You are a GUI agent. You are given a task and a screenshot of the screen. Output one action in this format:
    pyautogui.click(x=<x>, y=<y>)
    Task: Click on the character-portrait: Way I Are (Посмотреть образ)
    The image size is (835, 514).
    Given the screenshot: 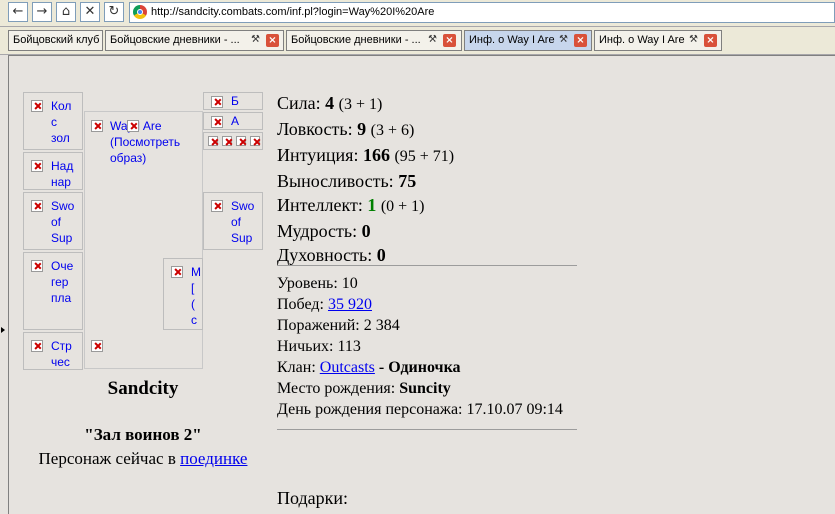 What is the action you would take?
    pyautogui.click(x=143, y=240)
    